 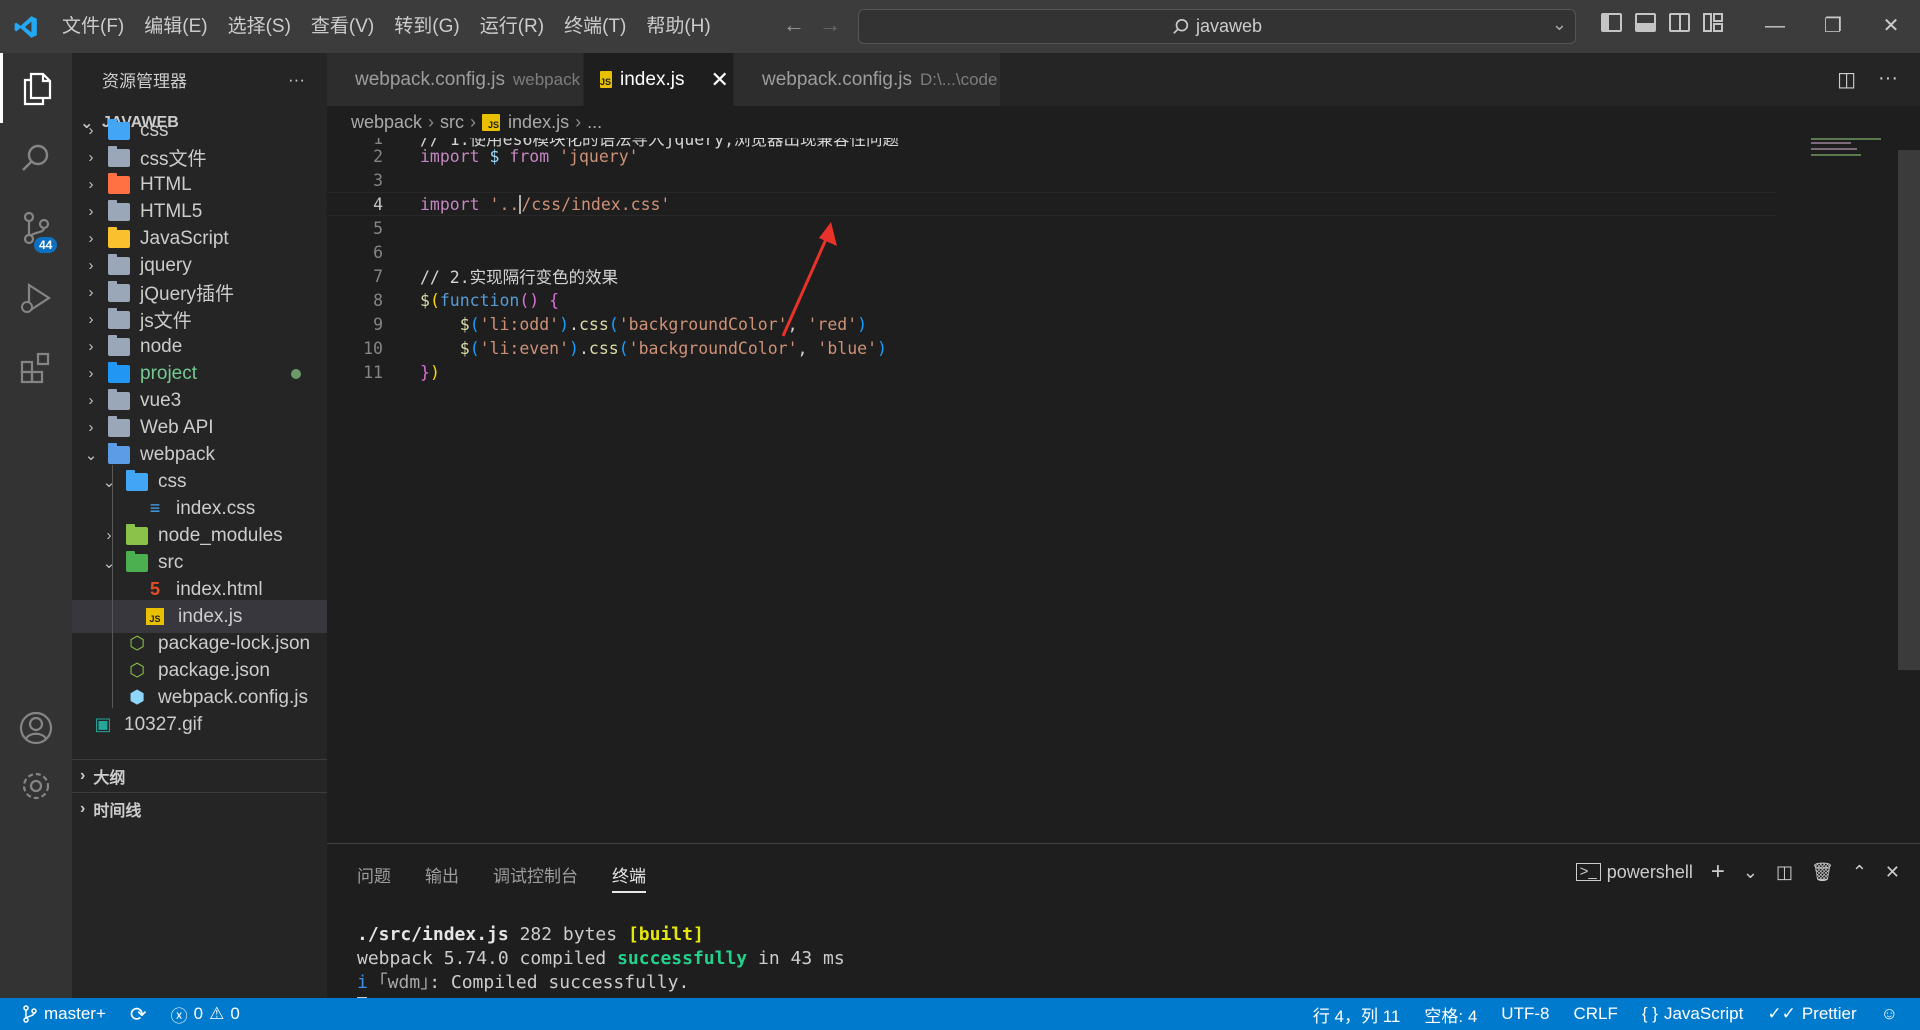 I want to click on command-center-search: javaweb ⌄, so click(x=1217, y=26).